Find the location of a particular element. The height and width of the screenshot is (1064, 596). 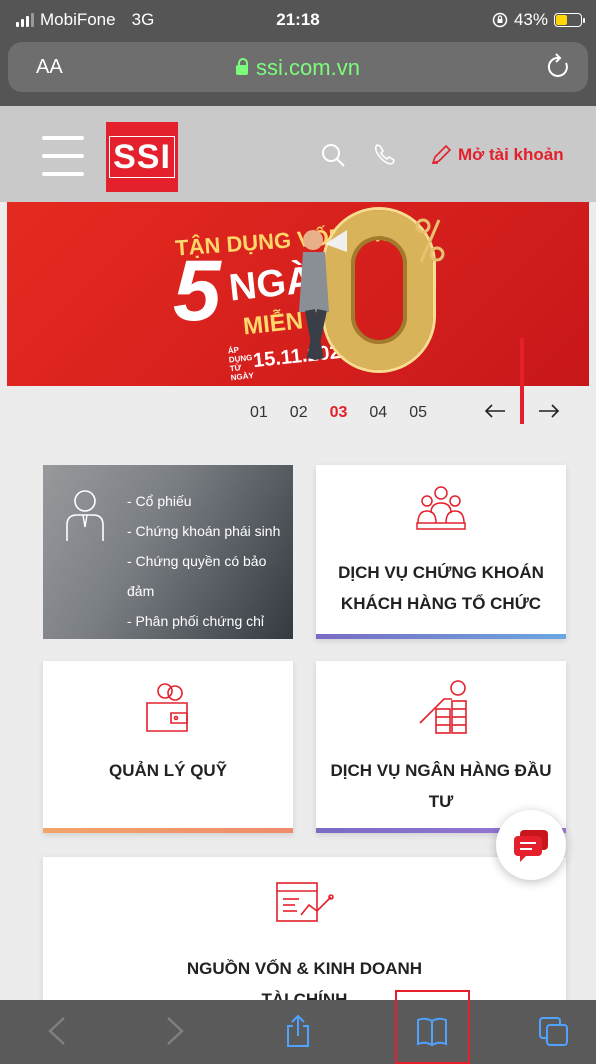

banner-number: 5 is located at coordinates (197, 291).